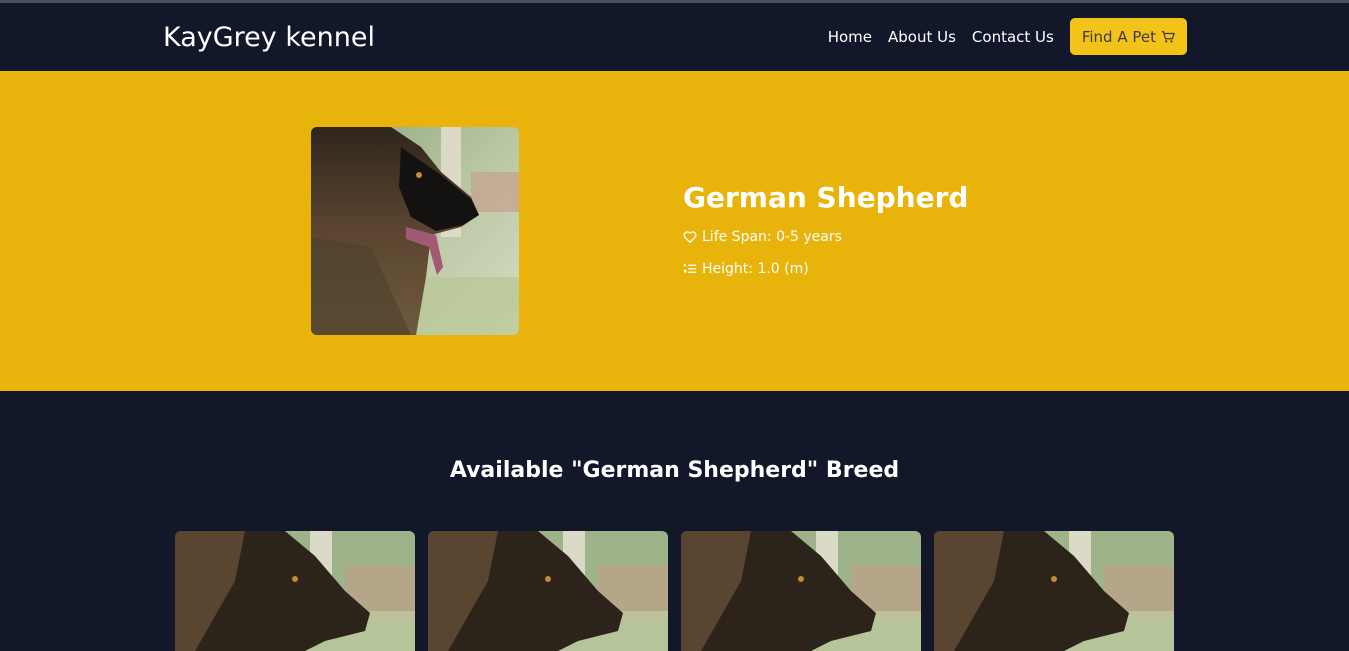 The width and height of the screenshot is (1349, 651). Describe the element at coordinates (674, 470) in the screenshot. I see `available-breed-heading: Available "German Shepherd" Breed` at that location.